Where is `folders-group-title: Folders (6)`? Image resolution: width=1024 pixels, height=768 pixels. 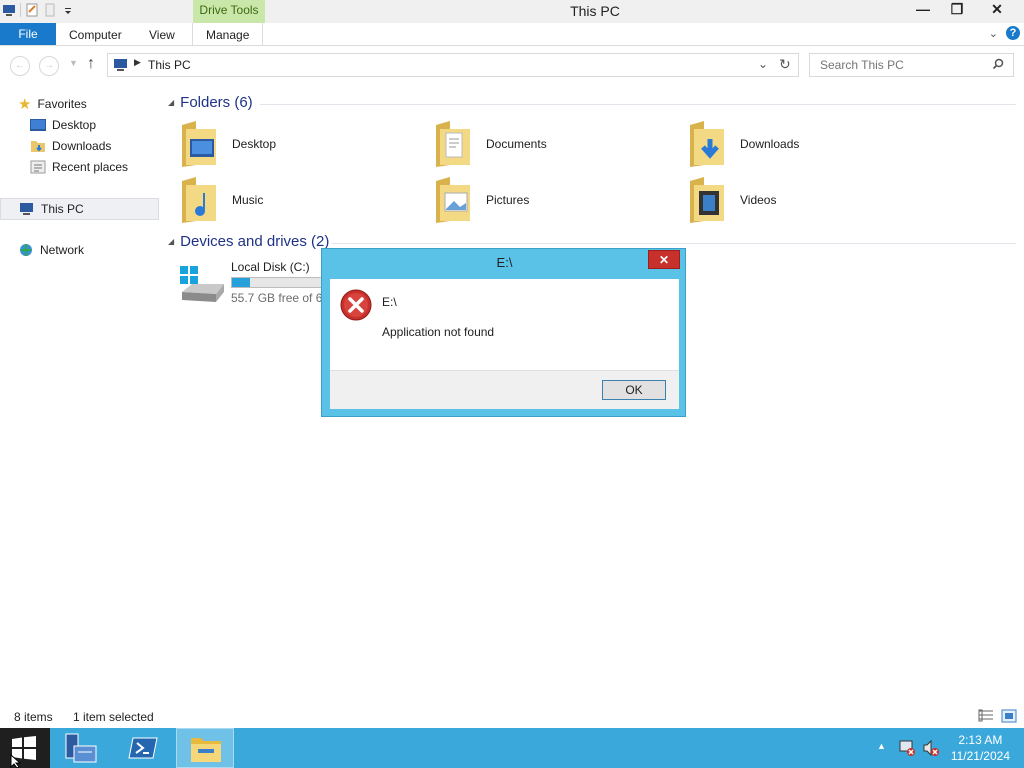 folders-group-title: Folders (6) is located at coordinates (216, 102).